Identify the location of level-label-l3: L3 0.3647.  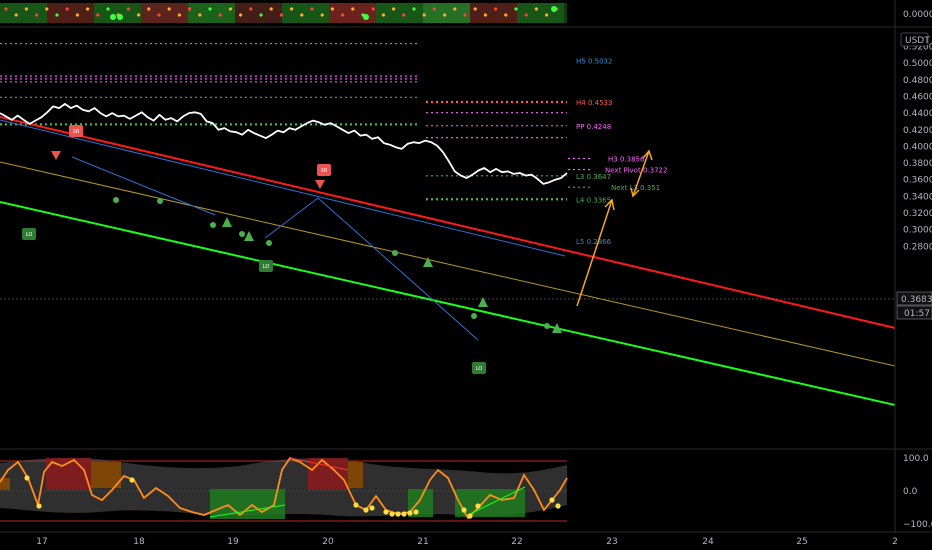
(593, 177).